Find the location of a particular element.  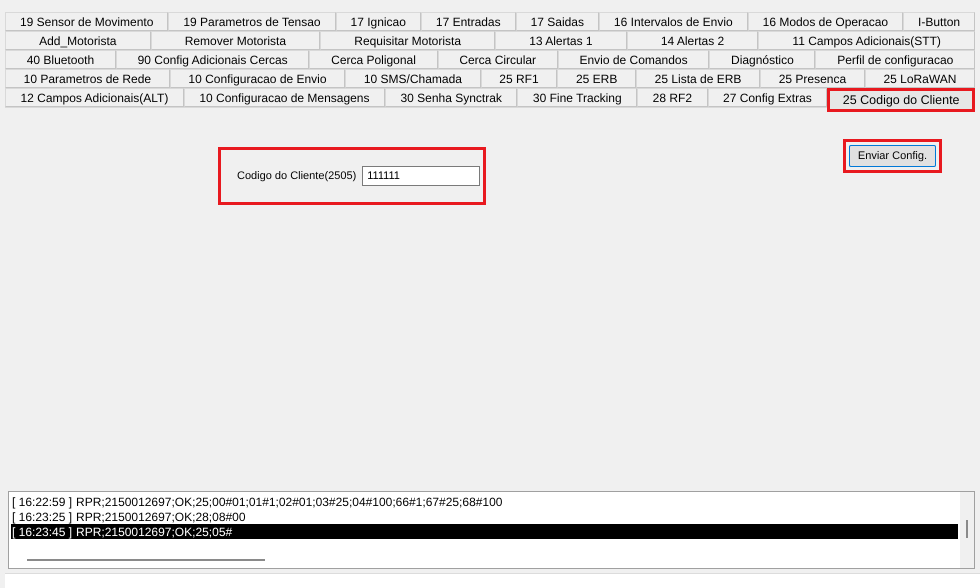

tab: 17 Entradas is located at coordinates (468, 21).